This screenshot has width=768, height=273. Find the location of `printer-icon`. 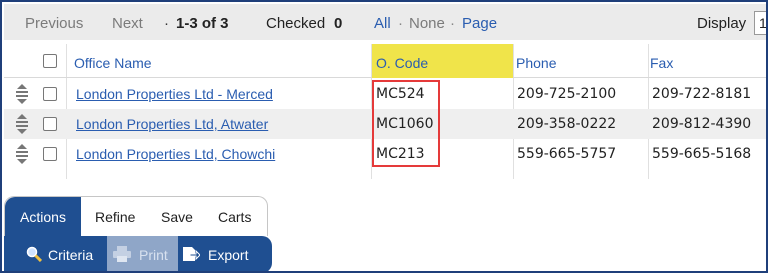

printer-icon is located at coordinates (122, 254).